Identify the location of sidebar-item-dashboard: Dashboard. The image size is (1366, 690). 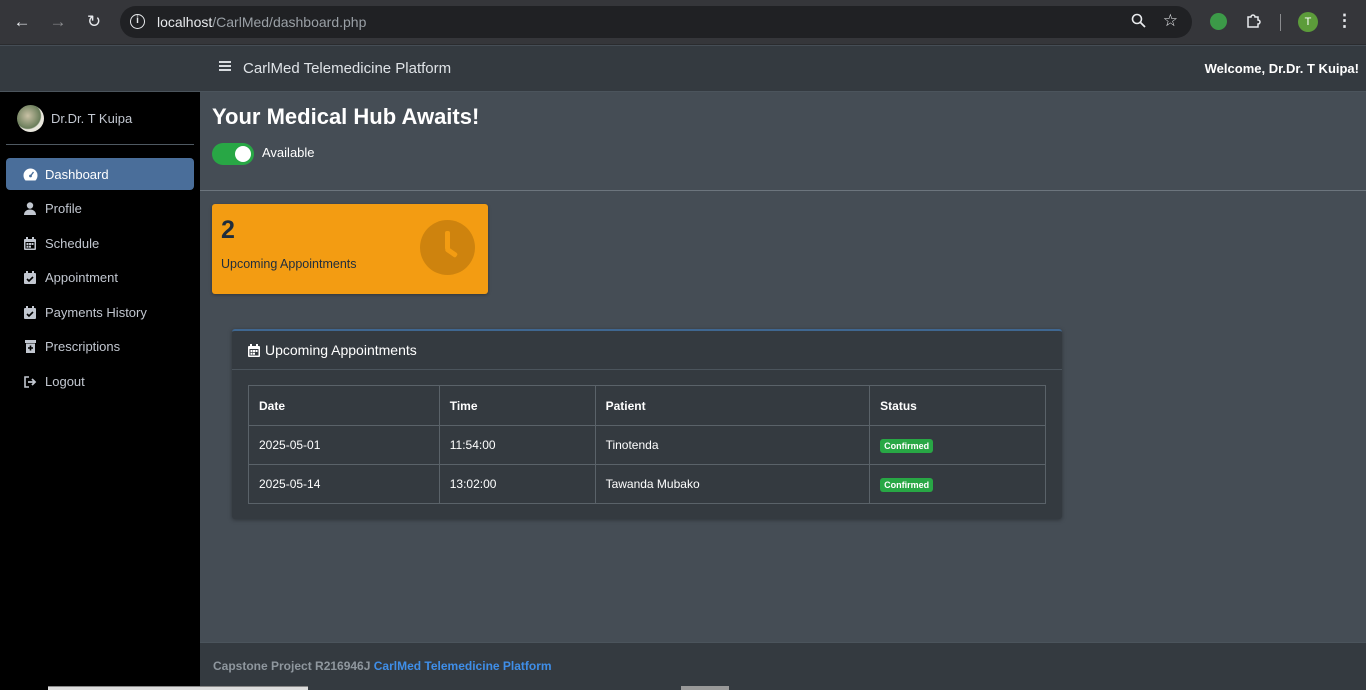
(100, 174).